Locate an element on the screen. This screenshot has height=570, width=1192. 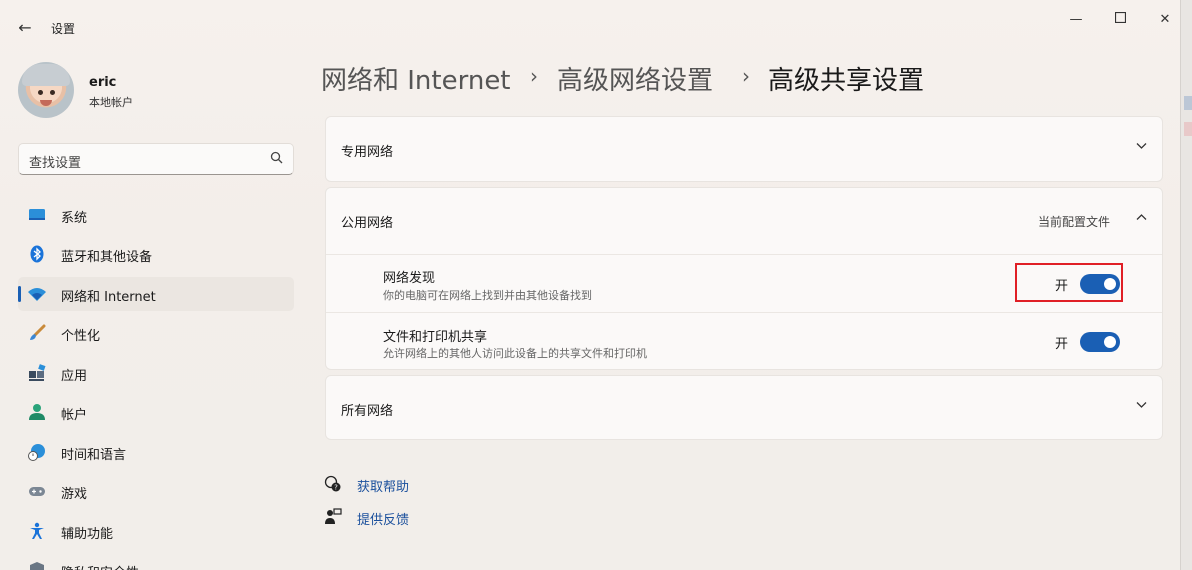
title-bar: ← 设置 — ✕ is located at coordinates (590, 20).